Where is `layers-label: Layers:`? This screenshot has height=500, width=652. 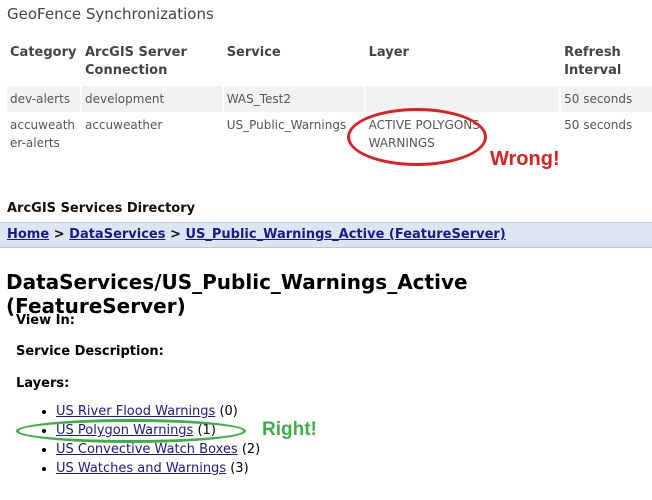 layers-label: Layers: is located at coordinates (43, 383).